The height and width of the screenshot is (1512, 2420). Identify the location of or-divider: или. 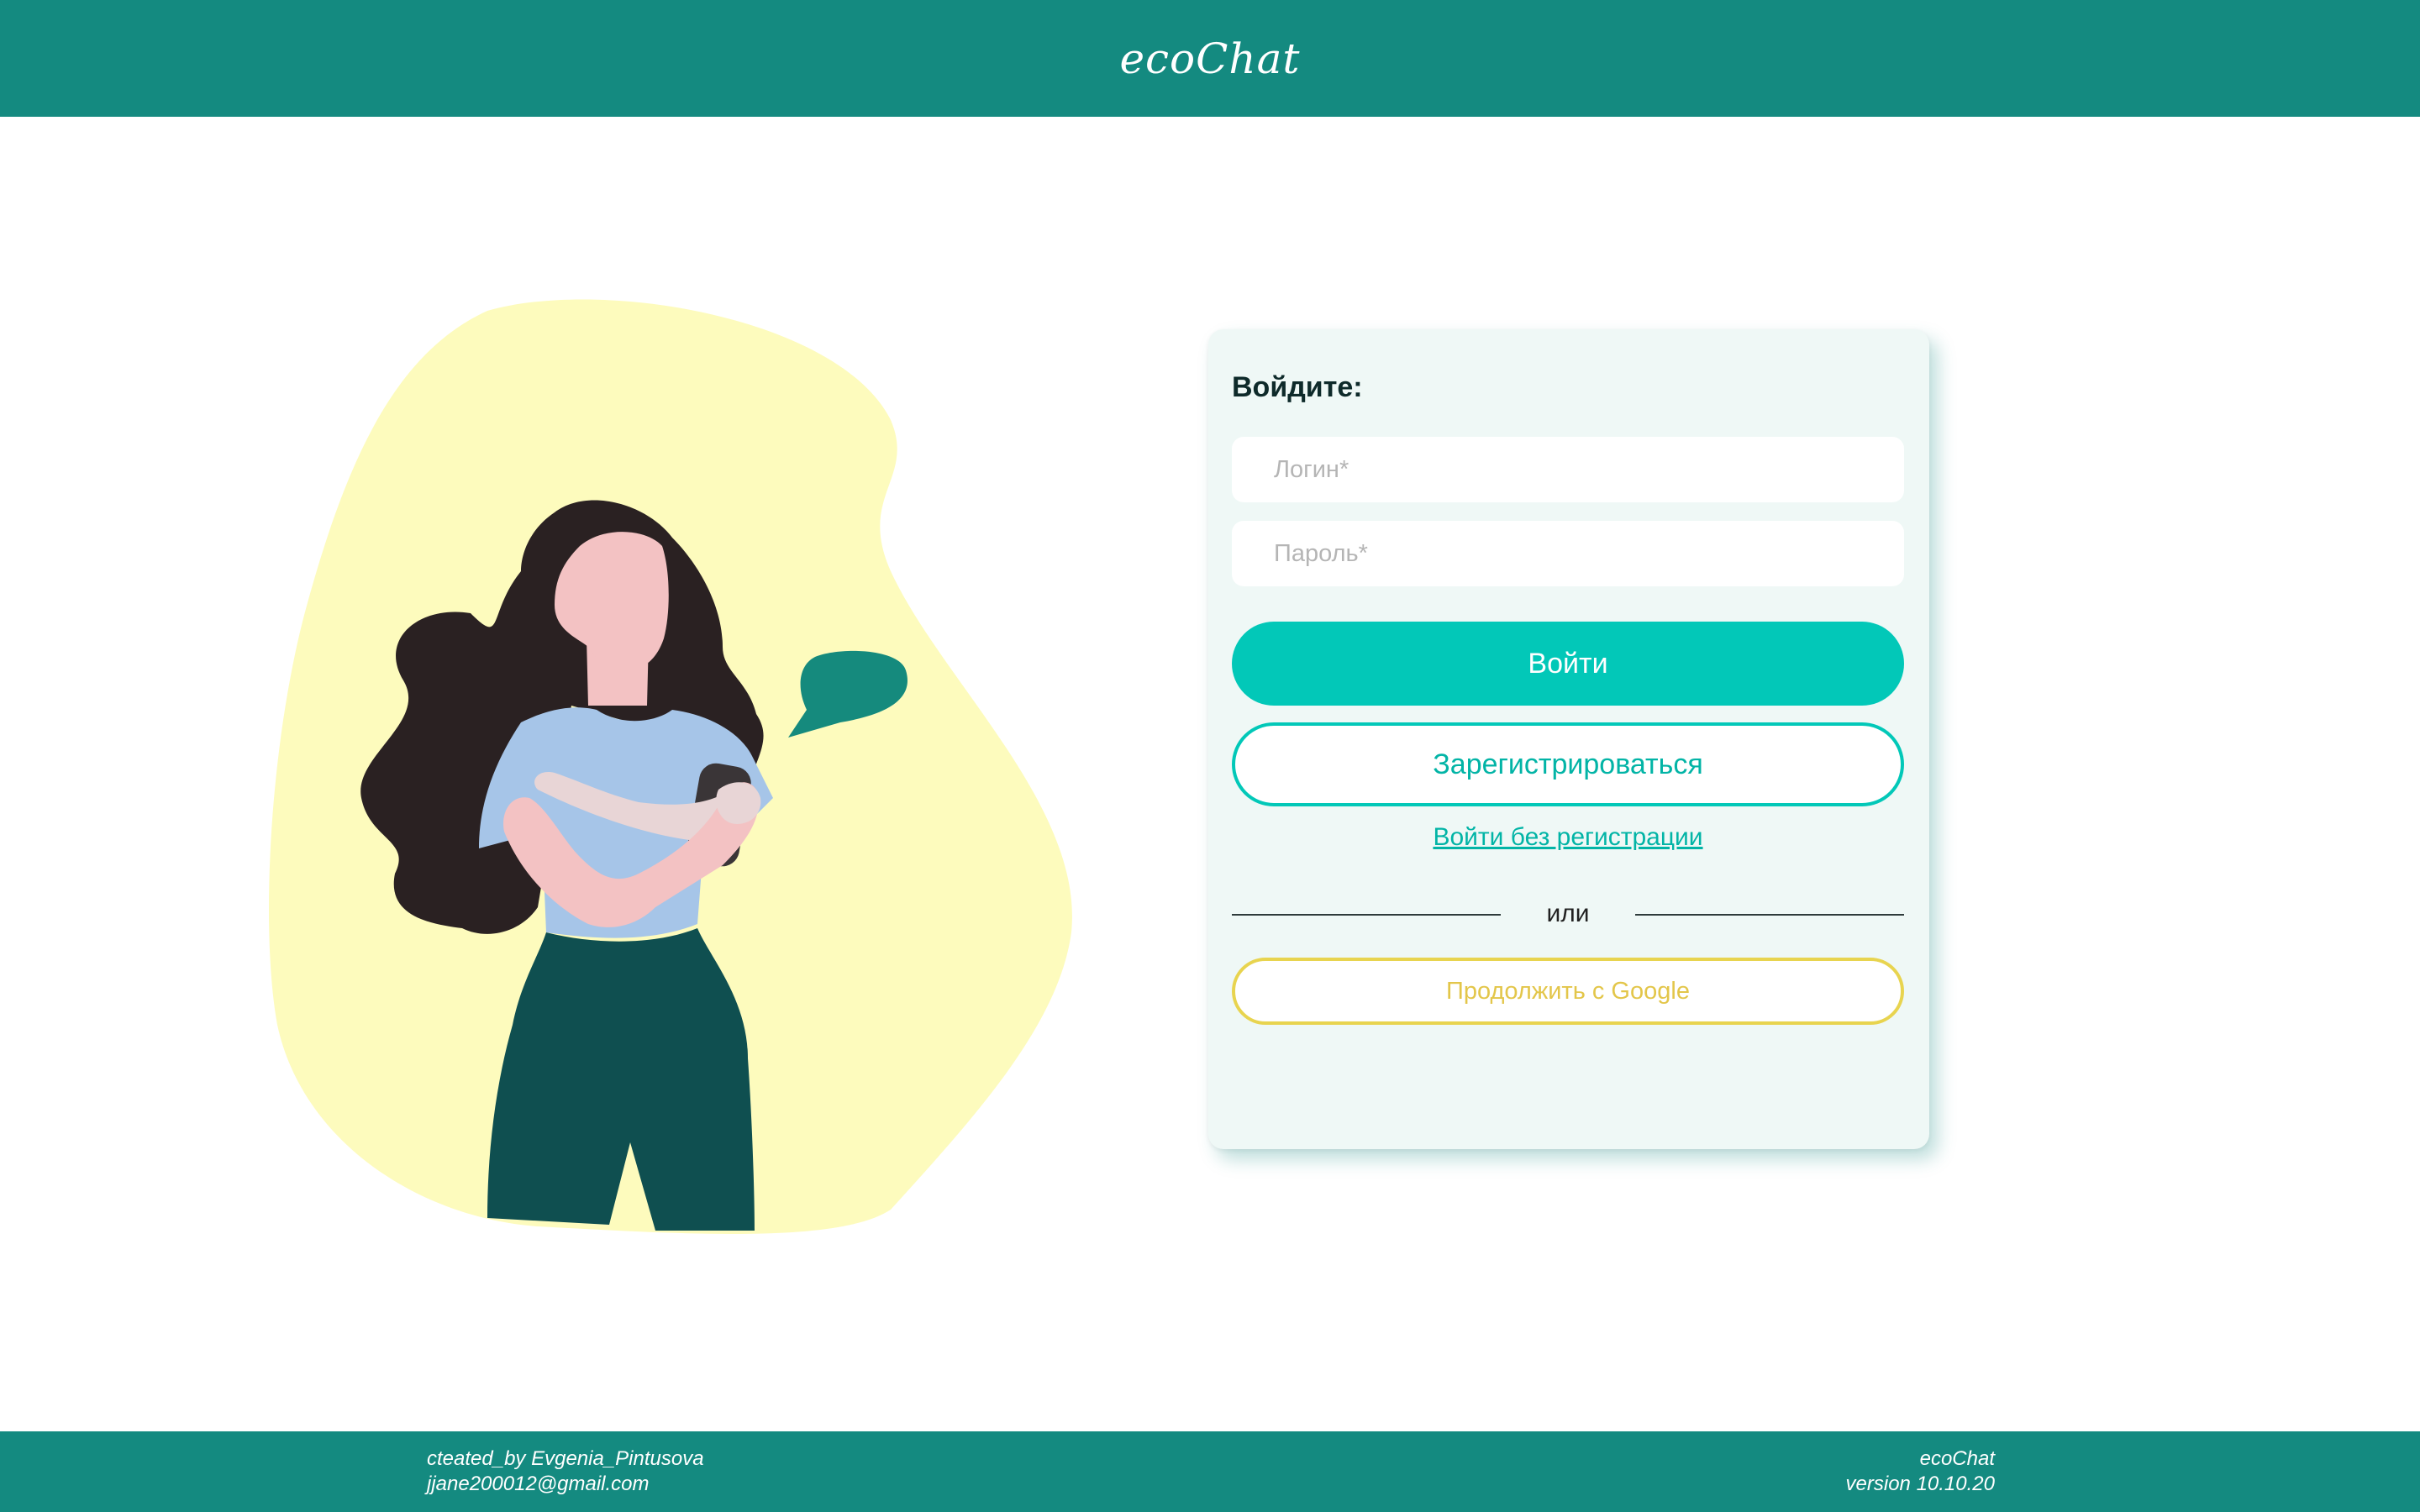
(1568, 914).